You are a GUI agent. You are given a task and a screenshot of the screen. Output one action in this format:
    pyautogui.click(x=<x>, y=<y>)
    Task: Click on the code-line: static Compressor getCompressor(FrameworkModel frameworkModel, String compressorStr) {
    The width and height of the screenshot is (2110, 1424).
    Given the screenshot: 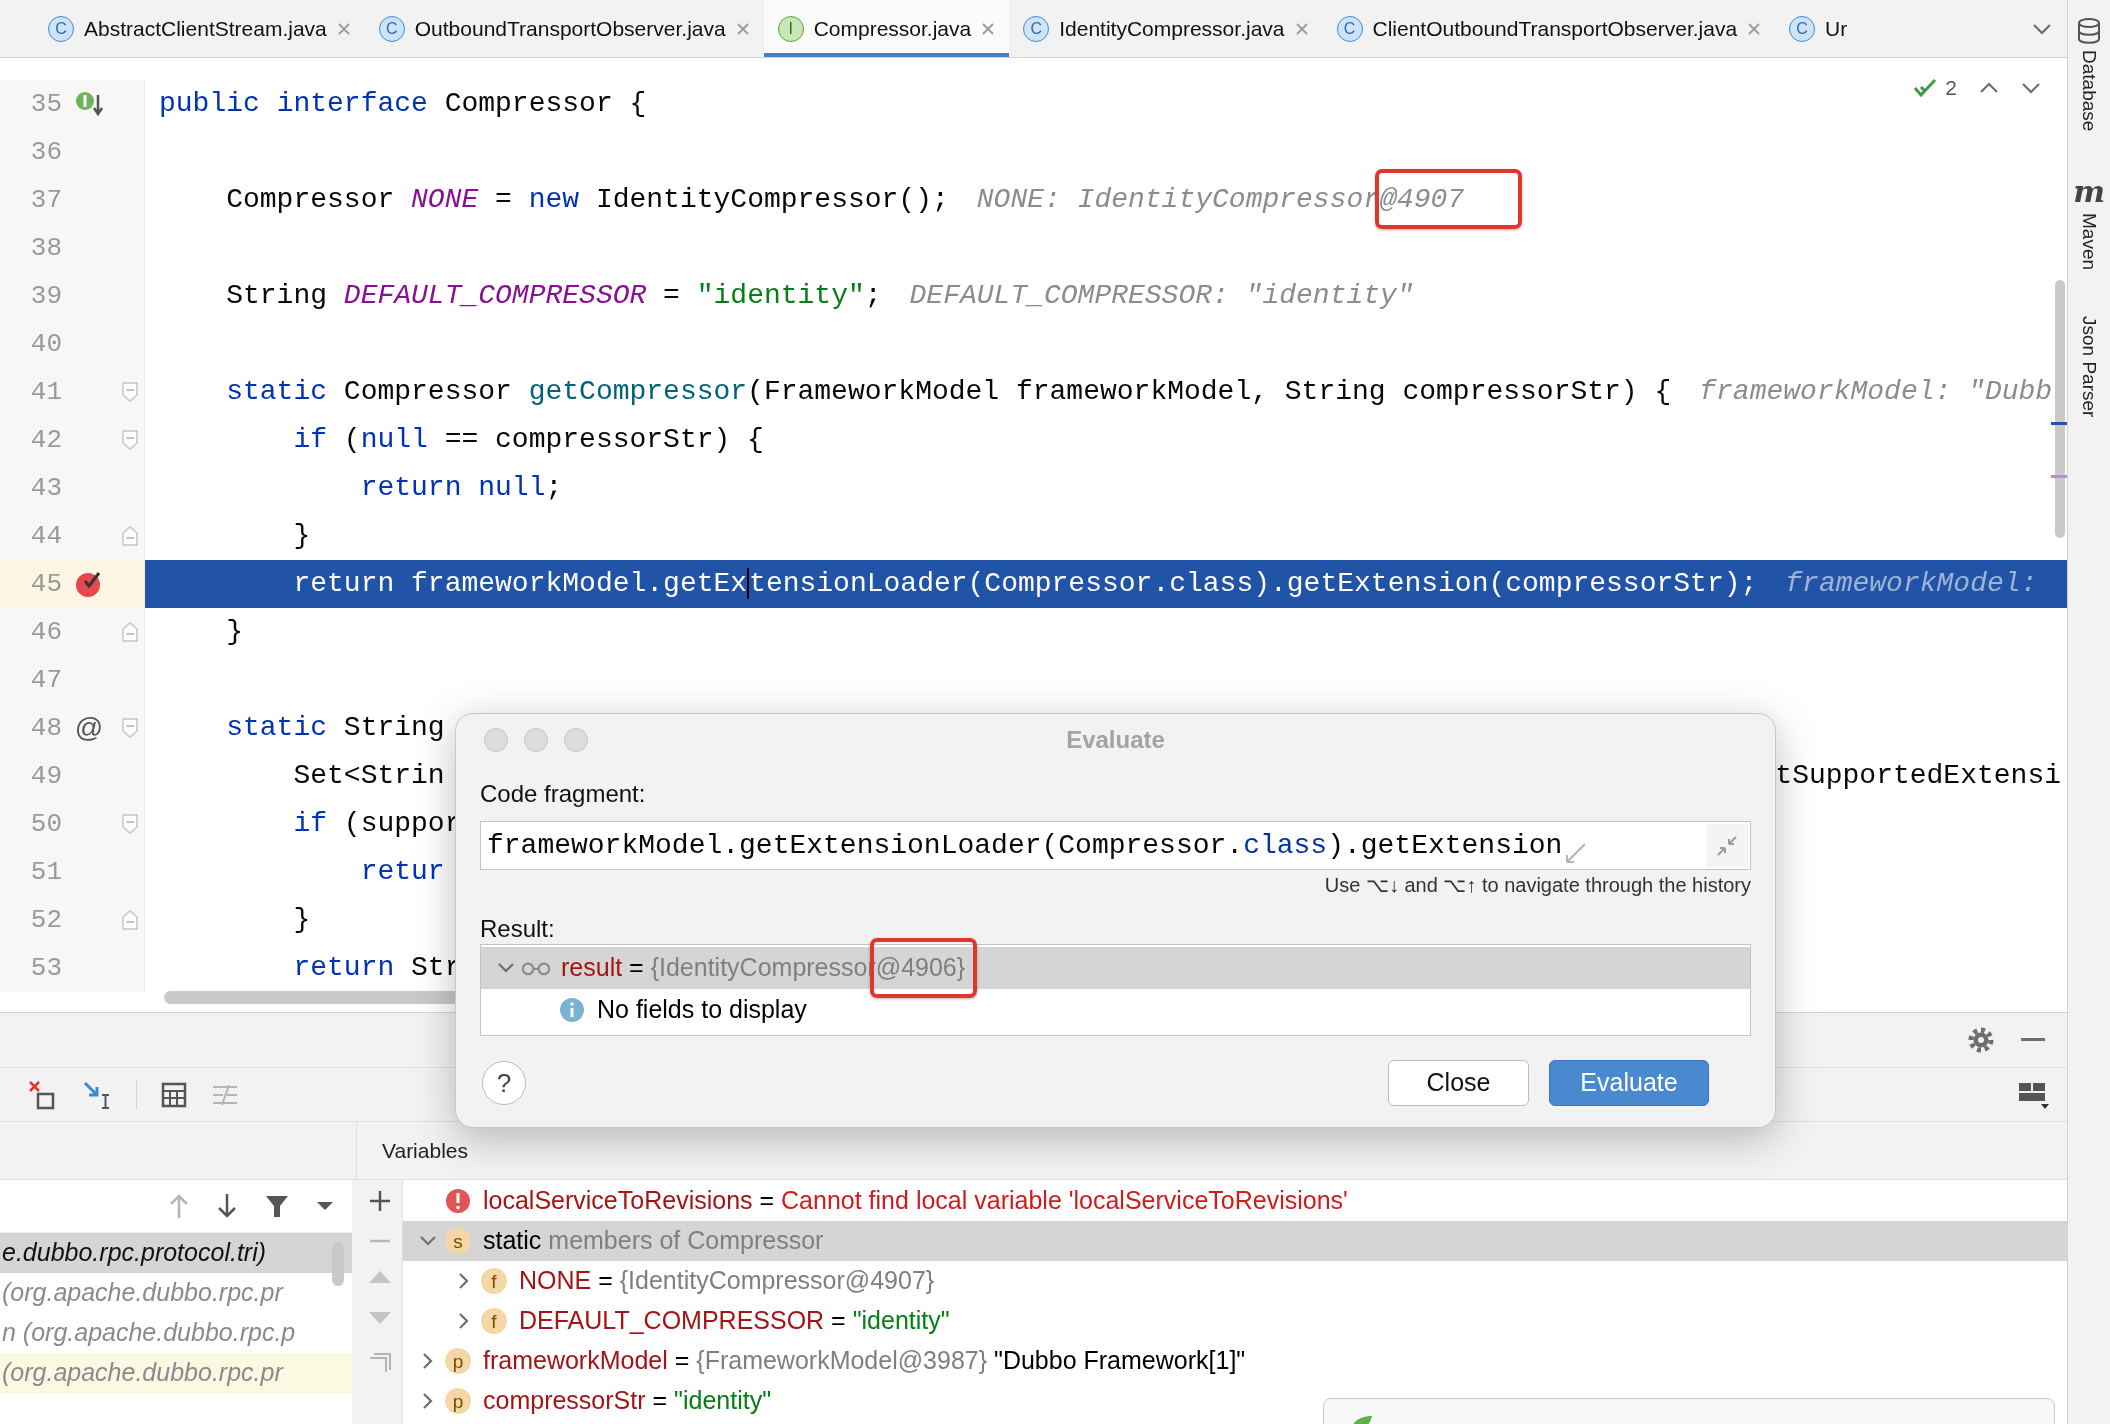 What is the action you would take?
    pyautogui.click(x=948, y=391)
    